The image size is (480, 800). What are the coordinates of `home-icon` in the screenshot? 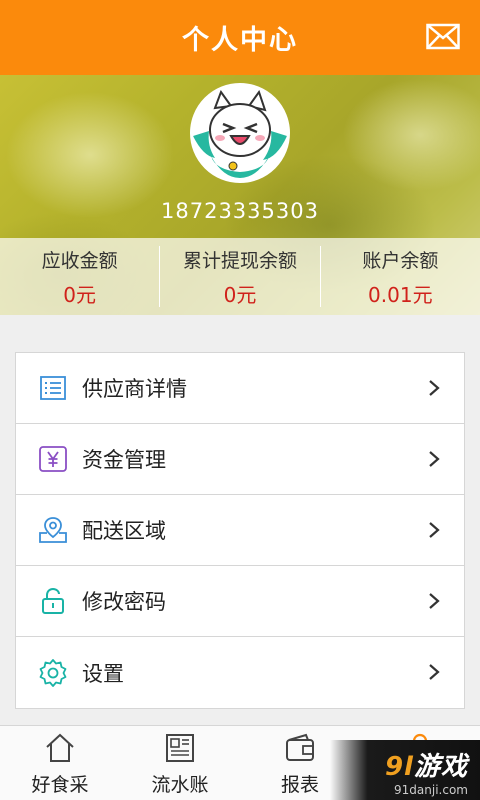 It's located at (60, 747).